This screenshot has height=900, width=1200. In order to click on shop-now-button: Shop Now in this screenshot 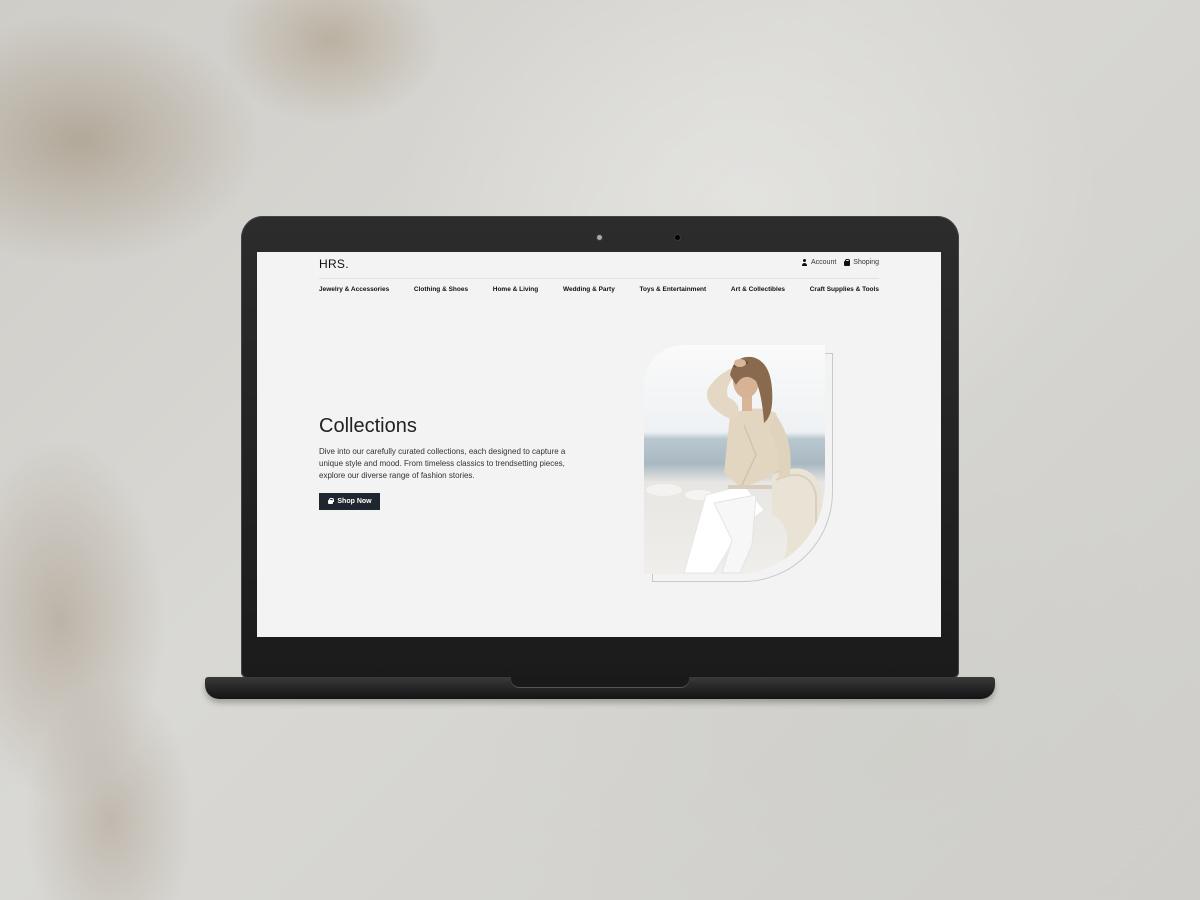, I will do `click(349, 501)`.